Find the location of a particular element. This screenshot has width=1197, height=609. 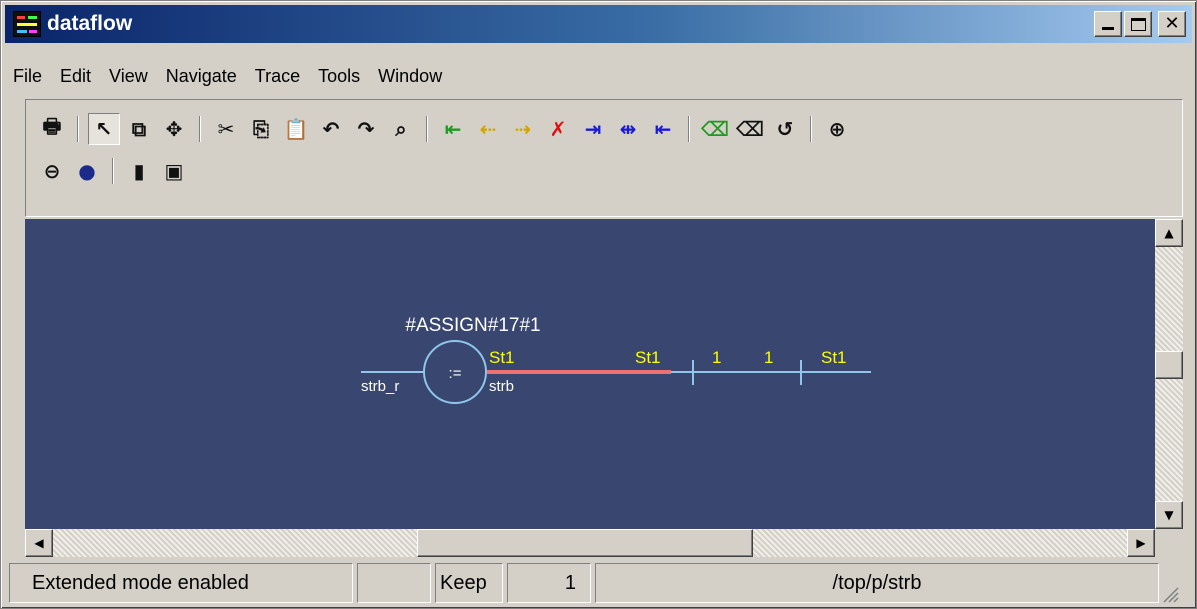

paste-icon: 📋 is located at coordinates (296, 129).